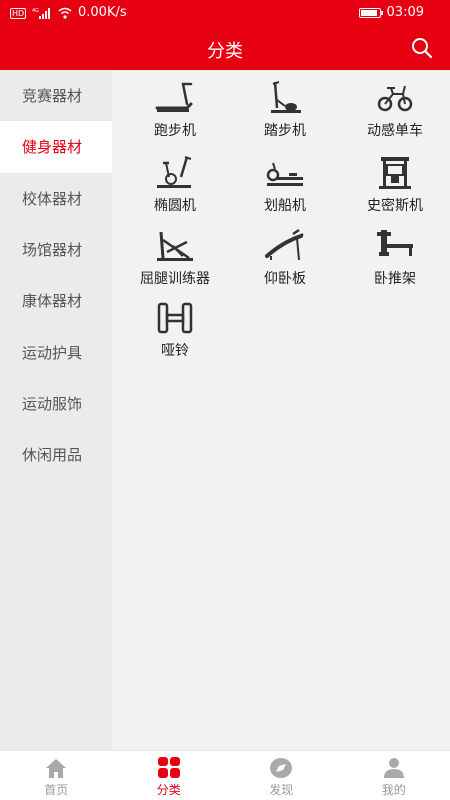 This screenshot has height=800, width=450. I want to click on sidebar-item-competition: 竞赛器材, so click(56, 95).